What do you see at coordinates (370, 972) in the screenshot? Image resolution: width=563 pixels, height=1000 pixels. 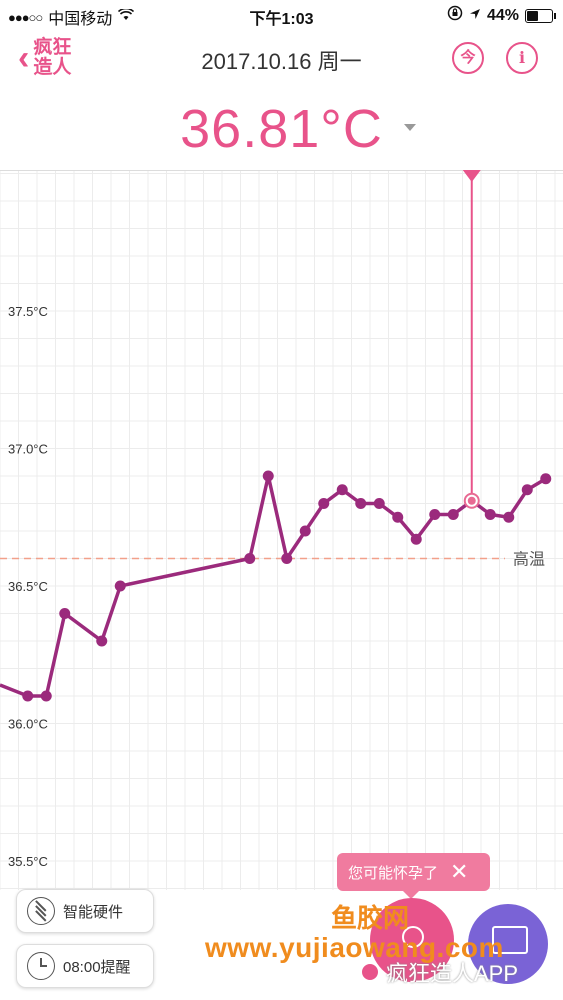 I see `watermark-logo-icon` at bounding box center [370, 972].